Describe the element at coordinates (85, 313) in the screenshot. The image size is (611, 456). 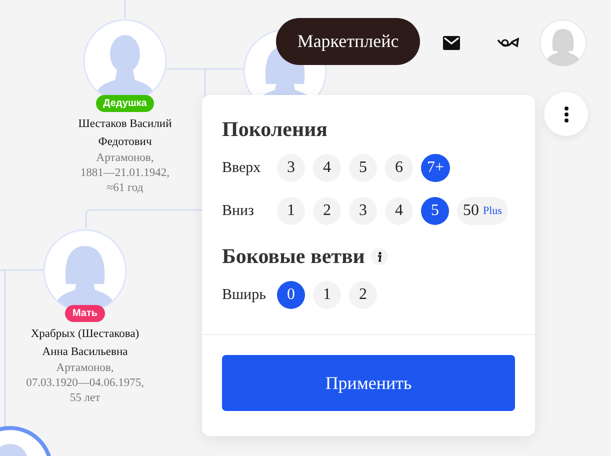
I see `relation-badge: Мать` at that location.